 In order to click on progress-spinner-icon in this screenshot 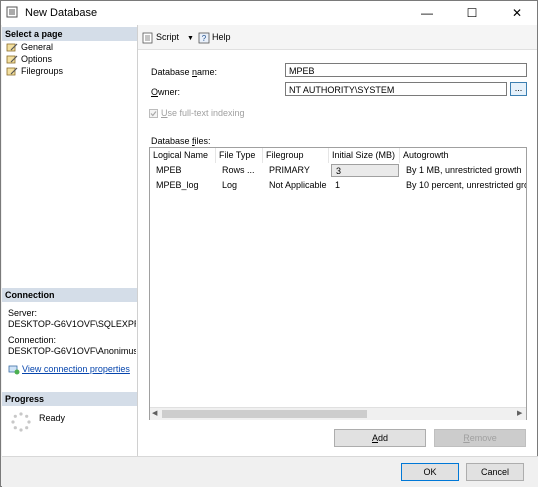, I will do `click(21, 422)`.